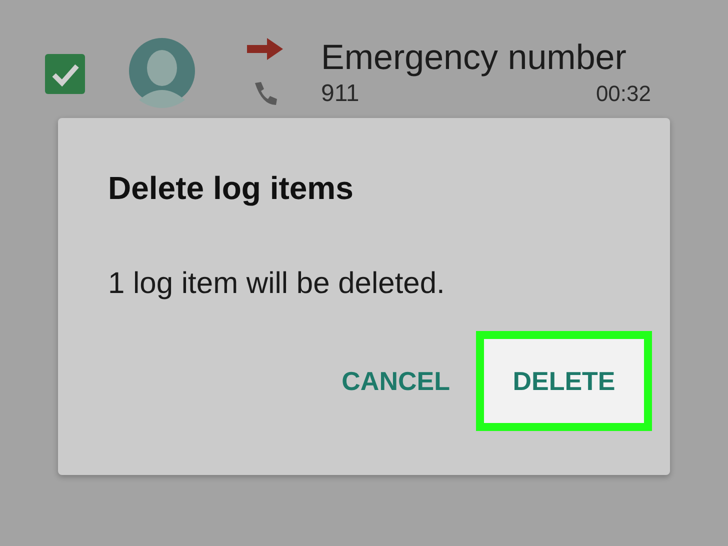  What do you see at coordinates (340, 94) in the screenshot?
I see `phone-number: 911` at bounding box center [340, 94].